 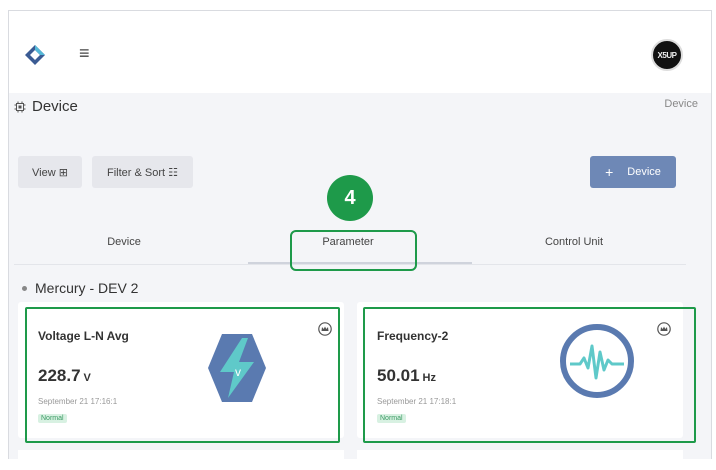 What do you see at coordinates (182, 375) in the screenshot?
I see `highlight-box-card-voltage` at bounding box center [182, 375].